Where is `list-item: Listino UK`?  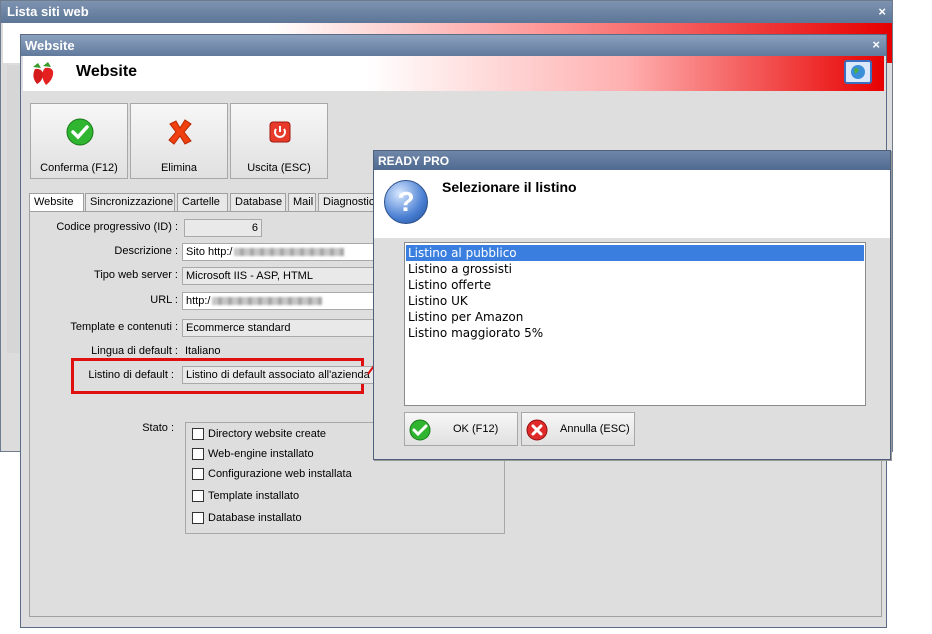
list-item: Listino UK is located at coordinates (635, 301).